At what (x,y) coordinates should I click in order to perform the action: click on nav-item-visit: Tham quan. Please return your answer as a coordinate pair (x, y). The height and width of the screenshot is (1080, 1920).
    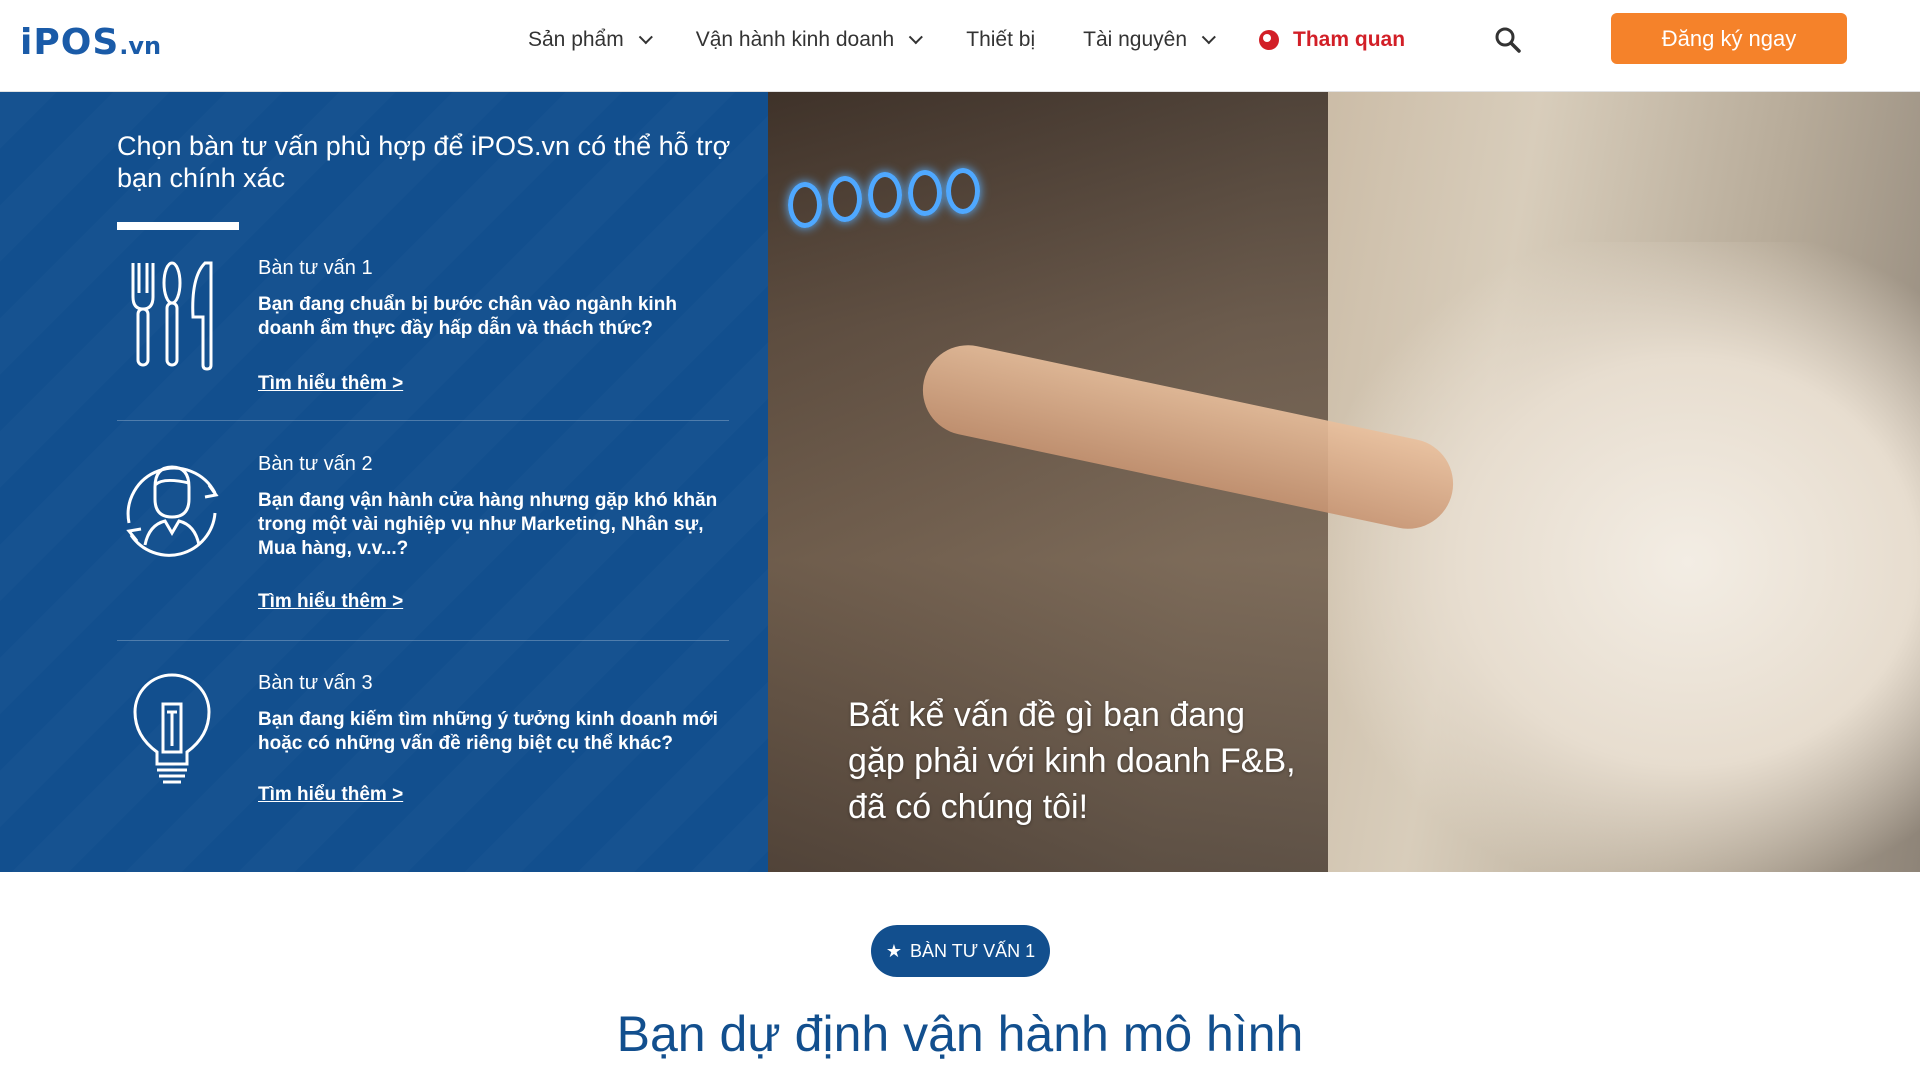
    Looking at the image, I should click on (1332, 40).